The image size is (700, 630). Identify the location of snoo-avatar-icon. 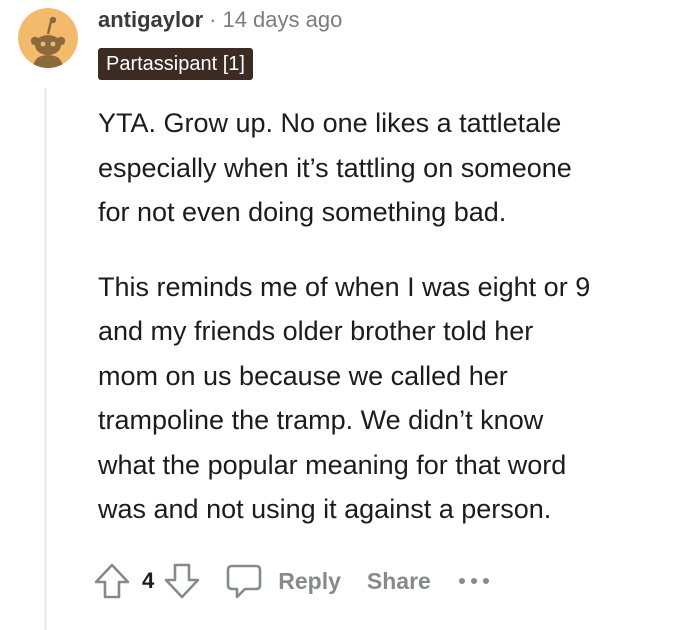
(48, 38).